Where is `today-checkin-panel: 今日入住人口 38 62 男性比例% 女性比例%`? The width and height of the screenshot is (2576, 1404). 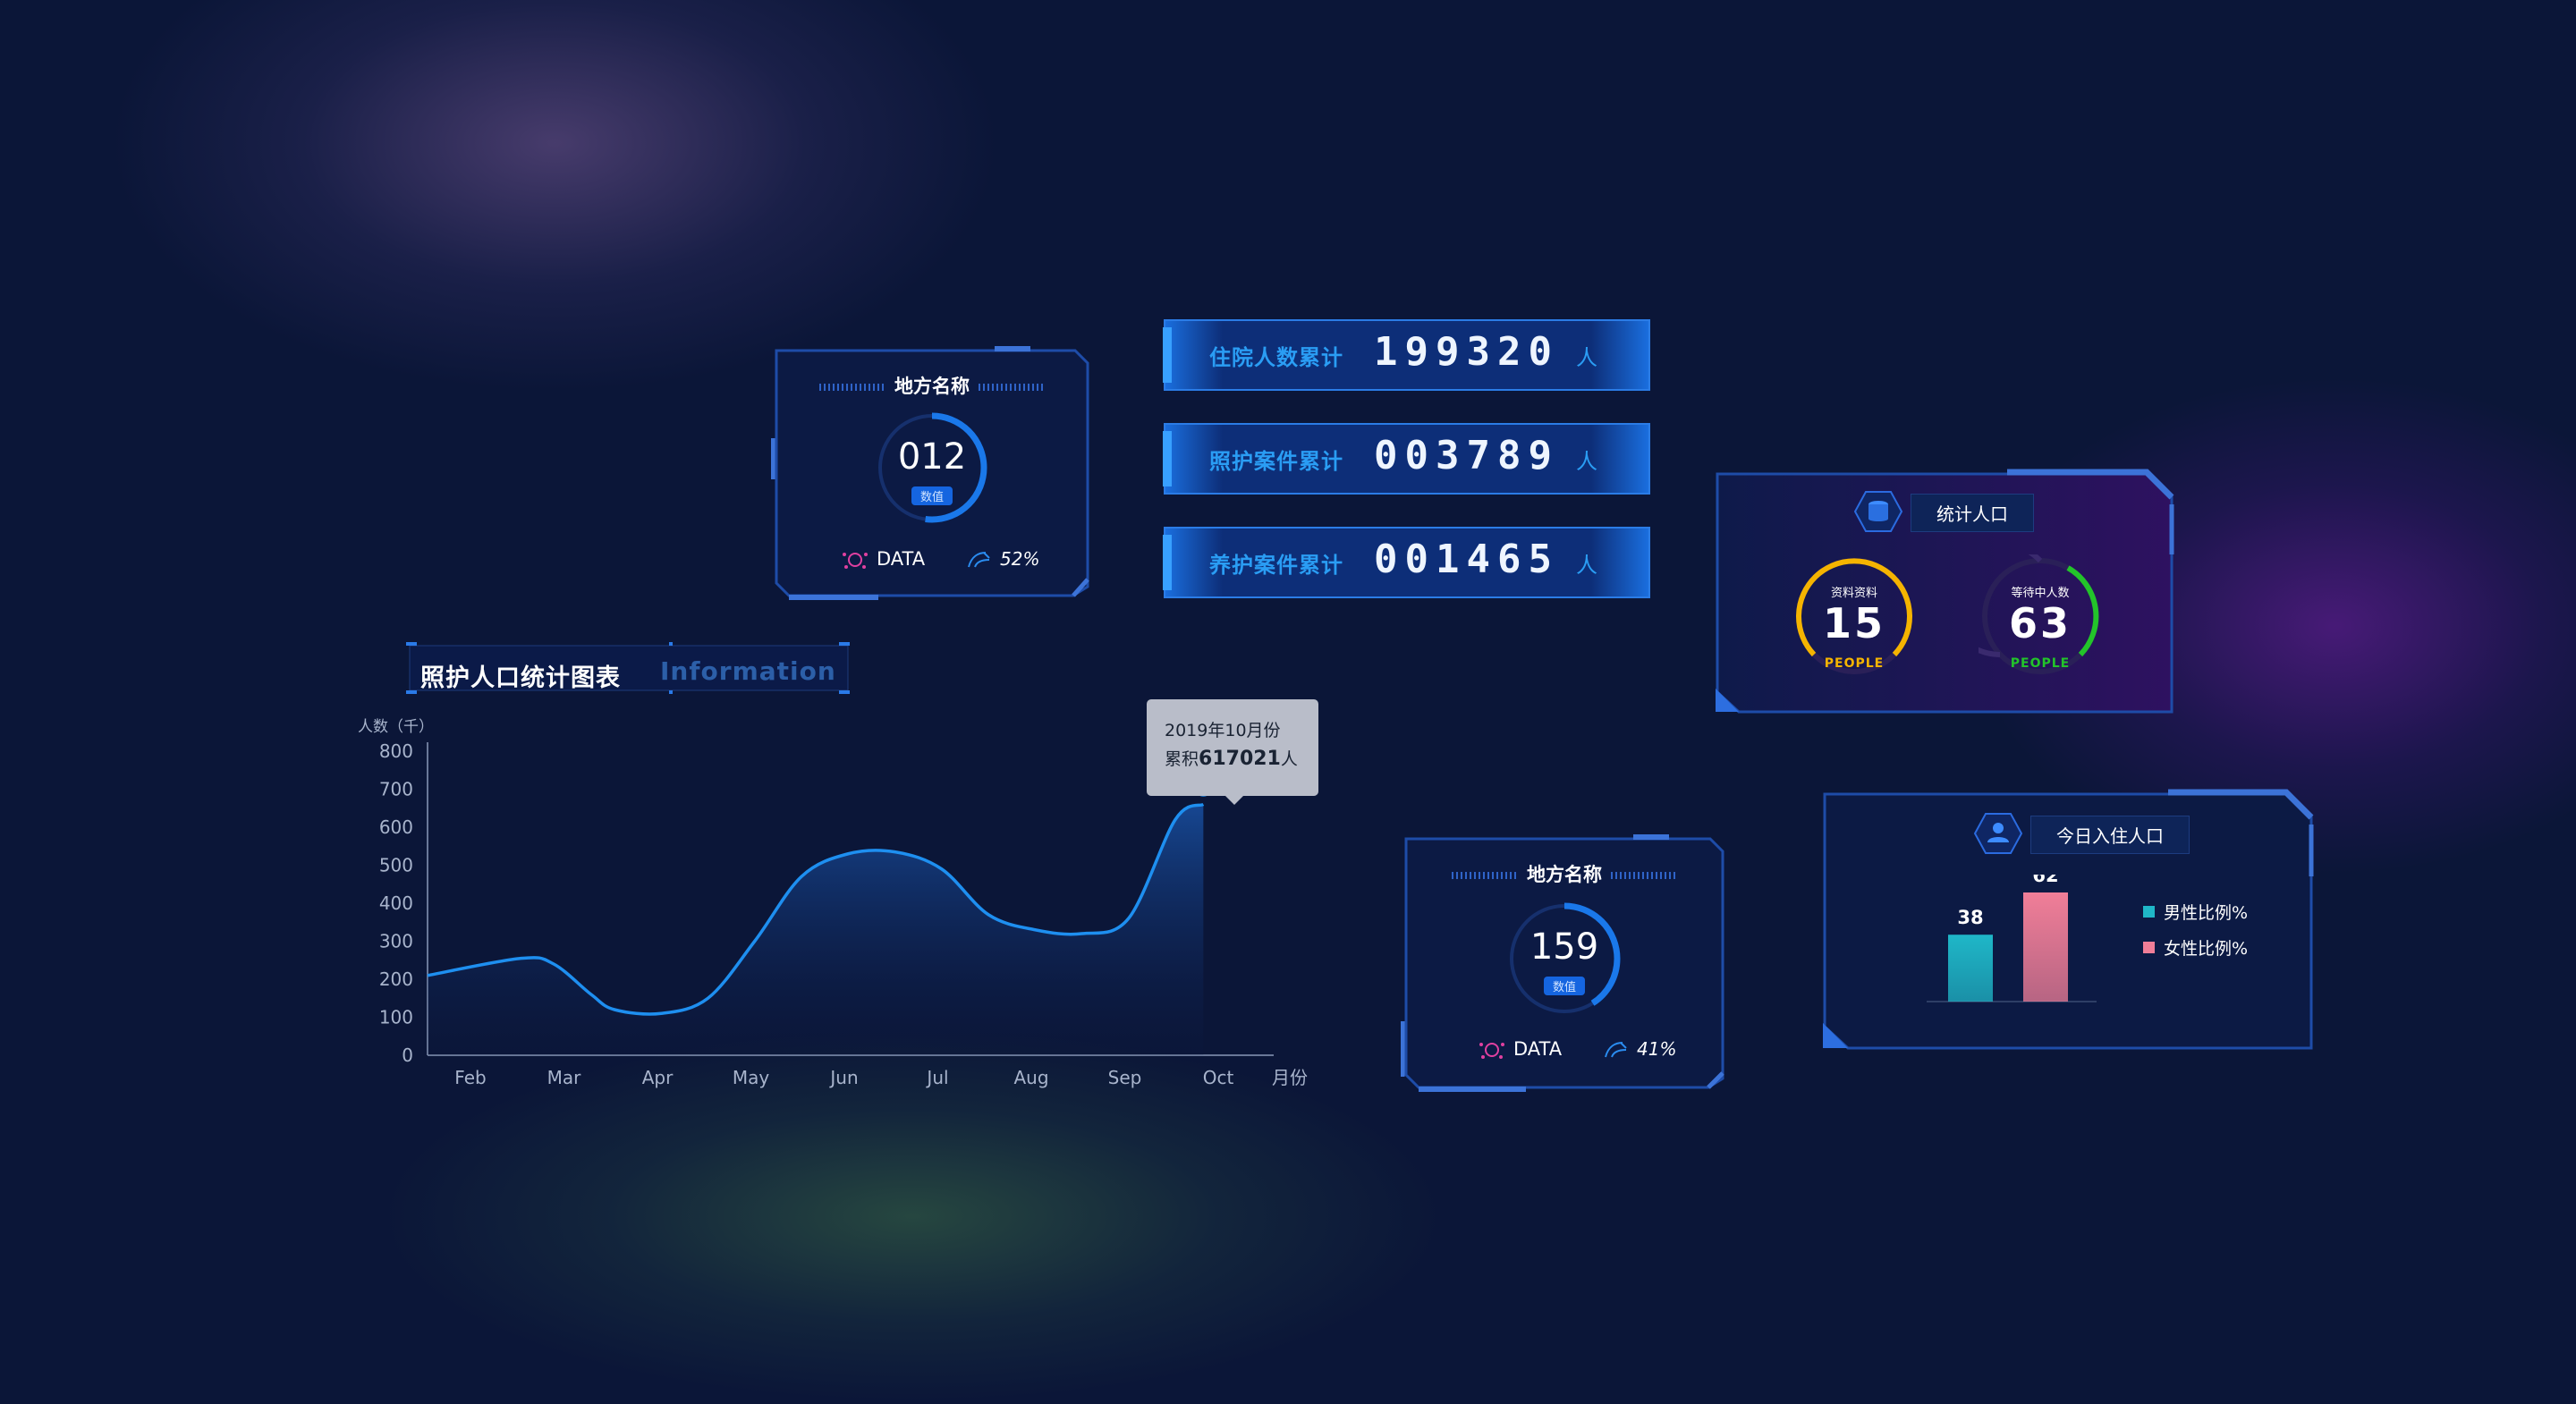
today-checkin-panel: 今日入住人口 38 62 男性比例% 女性比例% is located at coordinates (2068, 921).